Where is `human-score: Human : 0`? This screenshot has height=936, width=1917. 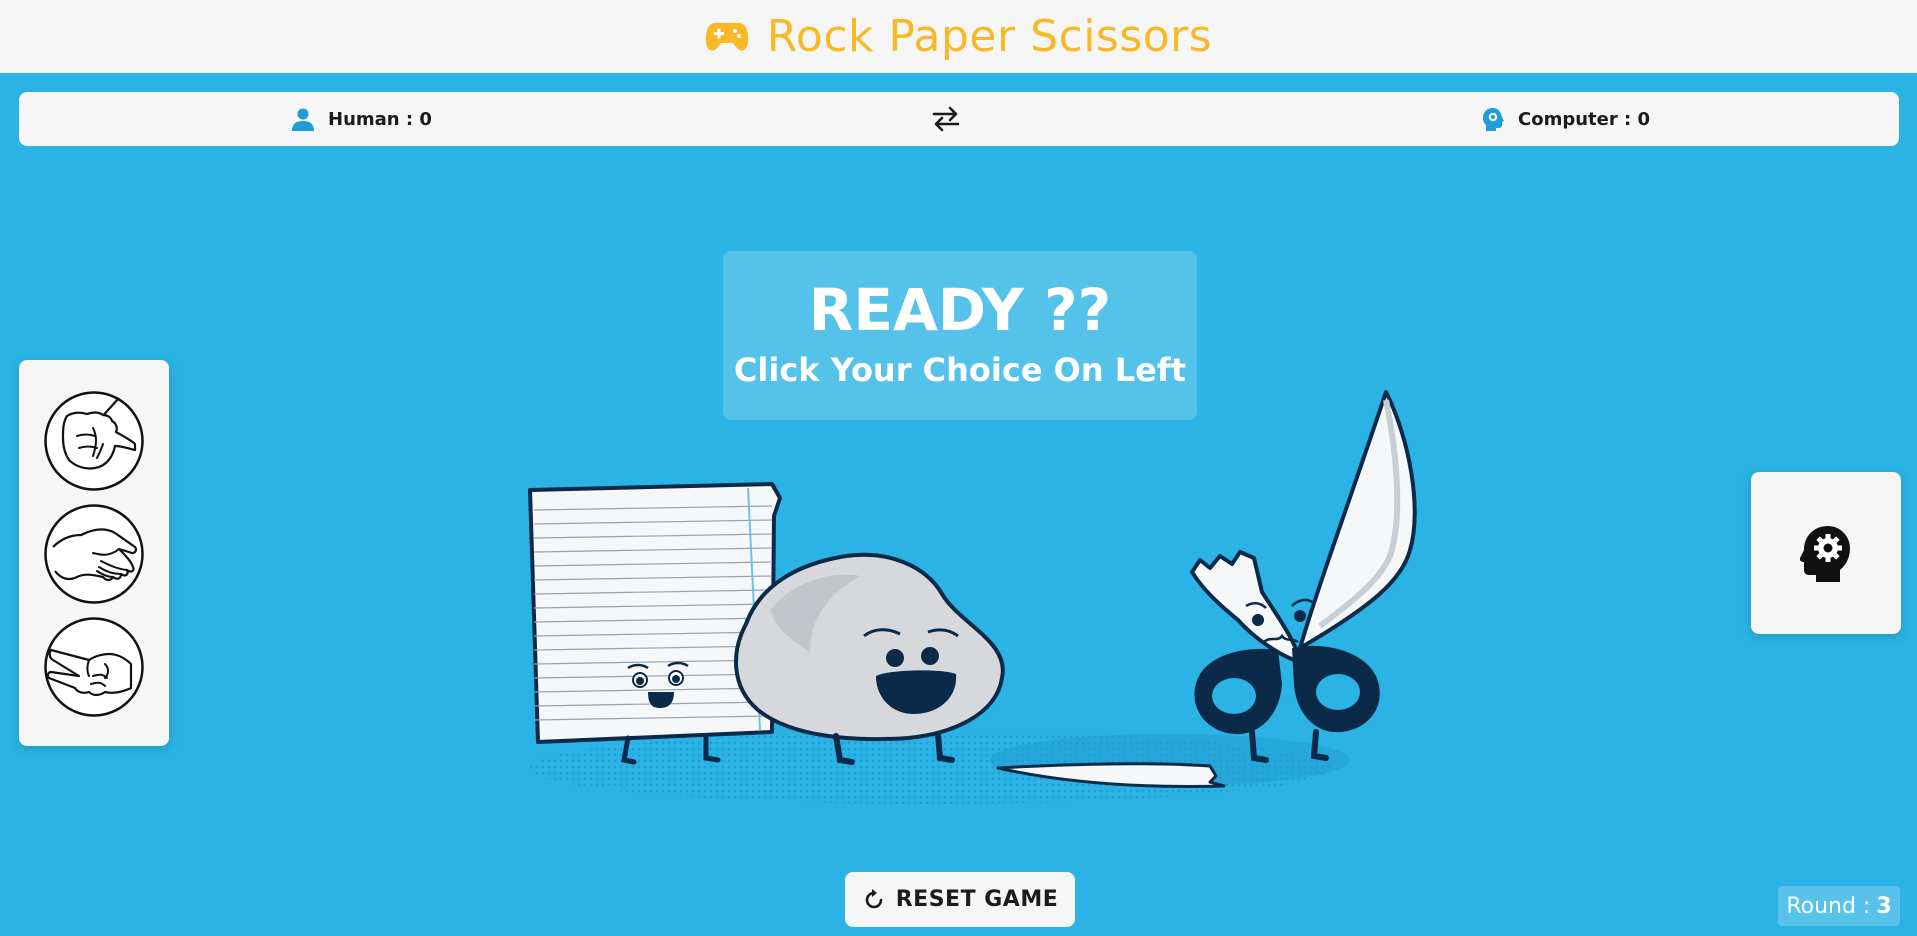 human-score: Human : 0 is located at coordinates (361, 119).